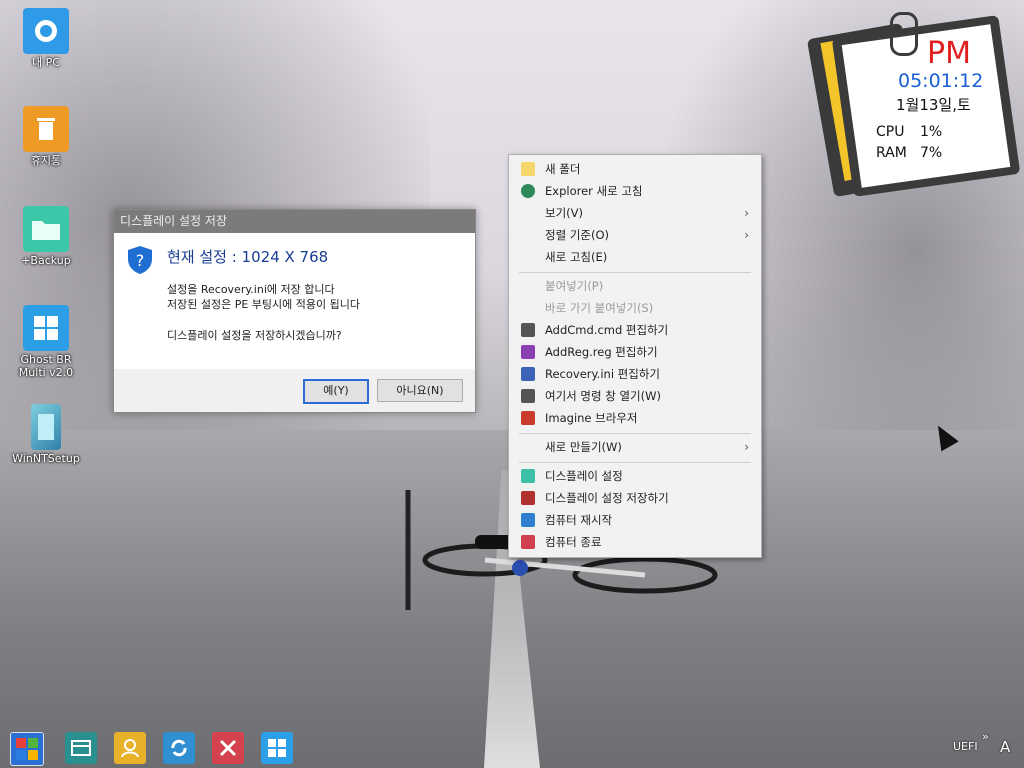 Image resolution: width=1024 pixels, height=768 pixels. Describe the element at coordinates (941, 81) in the screenshot. I see `clock-time: 05:01:12` at that location.